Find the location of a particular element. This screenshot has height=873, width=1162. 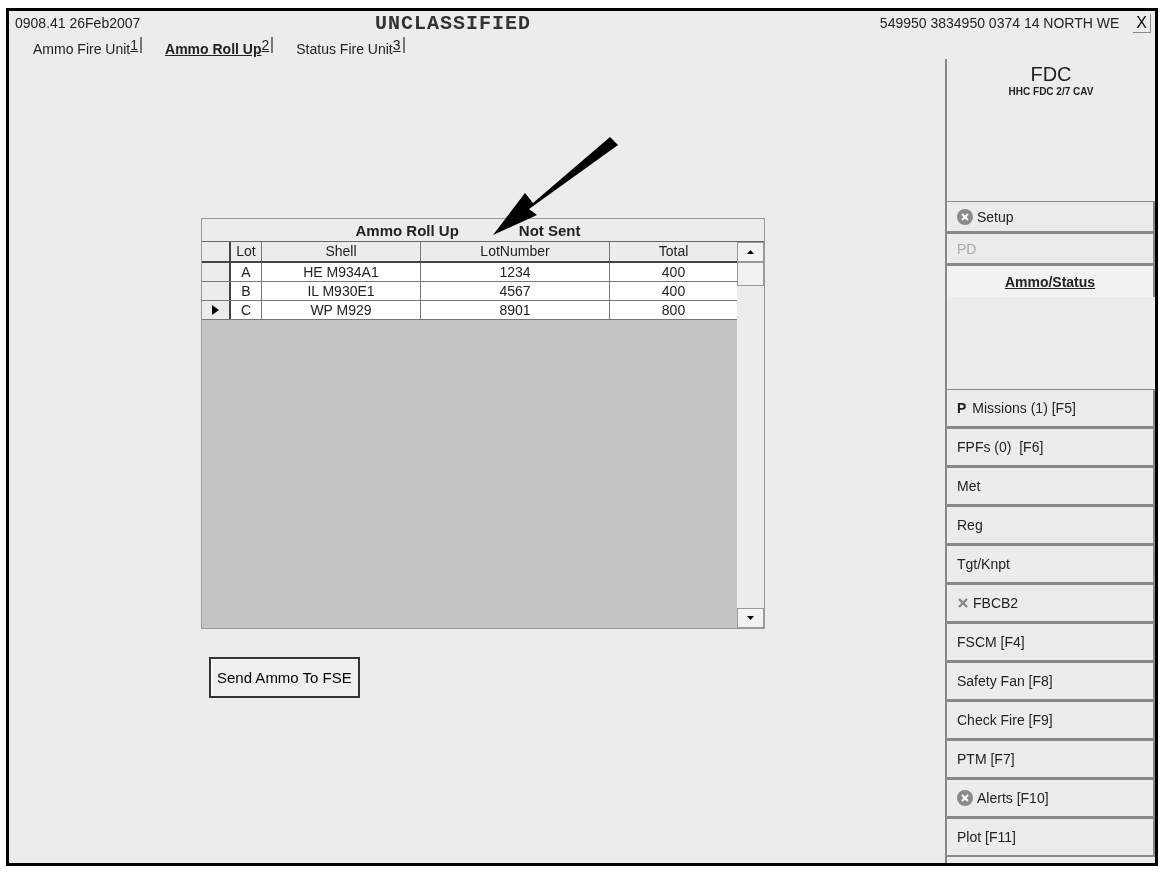

sidebar-button: Safety Fan [F8] is located at coordinates (1051, 681).